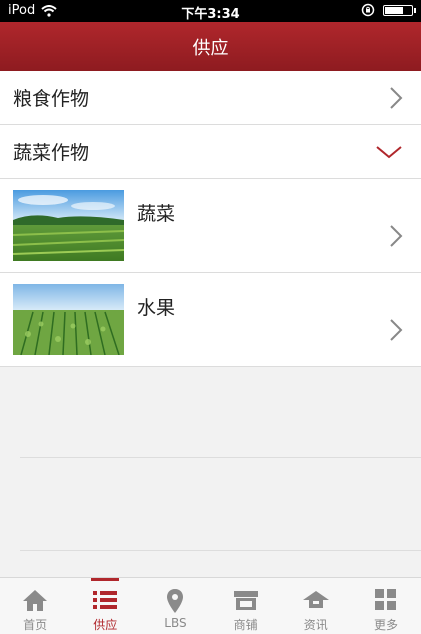  Describe the element at coordinates (399, 10) in the screenshot. I see `battery-icon` at that location.